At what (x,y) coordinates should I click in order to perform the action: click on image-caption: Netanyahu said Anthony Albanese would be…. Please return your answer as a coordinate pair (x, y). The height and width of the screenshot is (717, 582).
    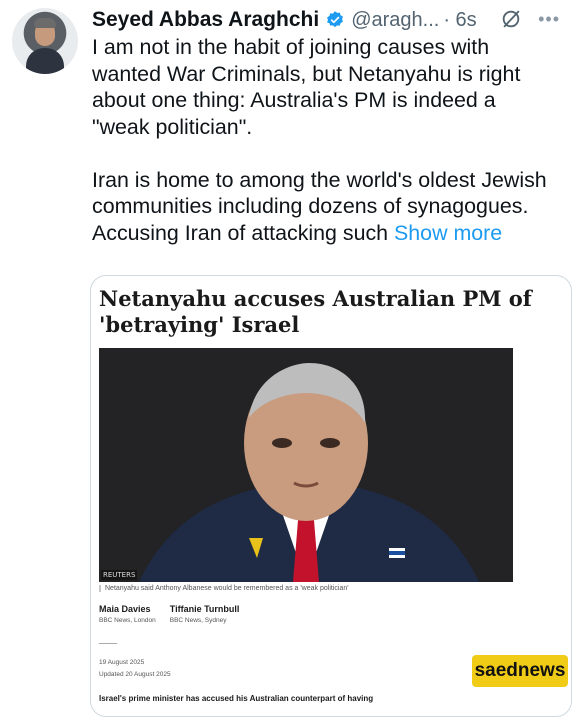
    Looking at the image, I should click on (309, 588).